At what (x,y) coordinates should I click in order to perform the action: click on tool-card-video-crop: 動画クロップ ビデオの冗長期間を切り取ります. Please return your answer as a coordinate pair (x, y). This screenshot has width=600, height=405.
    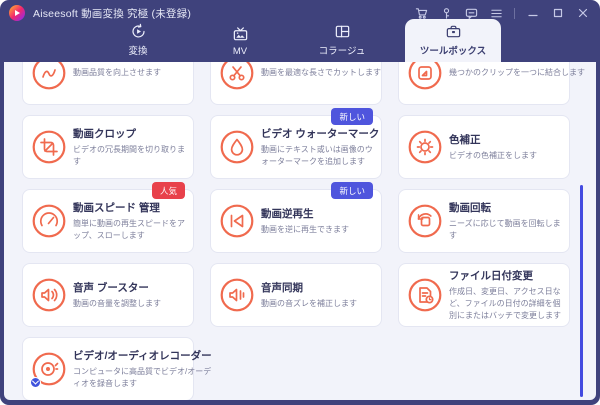
    Looking at the image, I should click on (108, 147).